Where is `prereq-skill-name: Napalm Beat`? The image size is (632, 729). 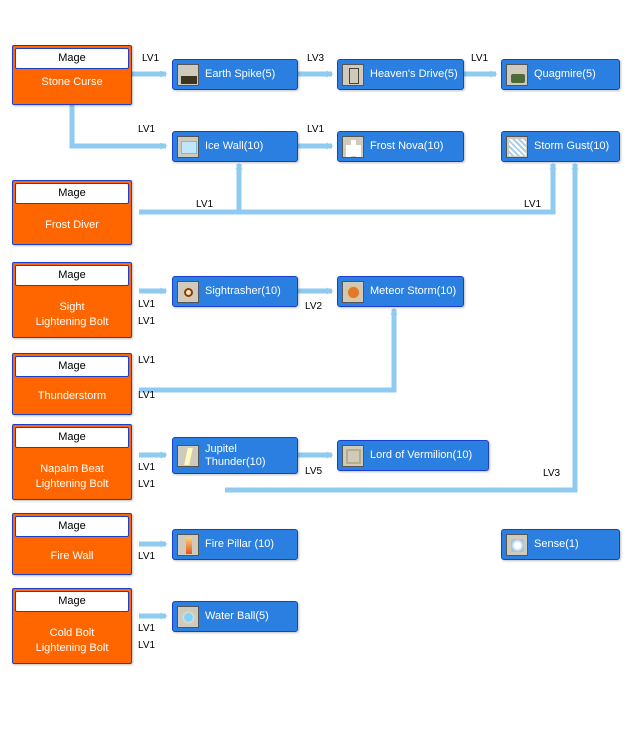 prereq-skill-name: Napalm Beat is located at coordinates (72, 469).